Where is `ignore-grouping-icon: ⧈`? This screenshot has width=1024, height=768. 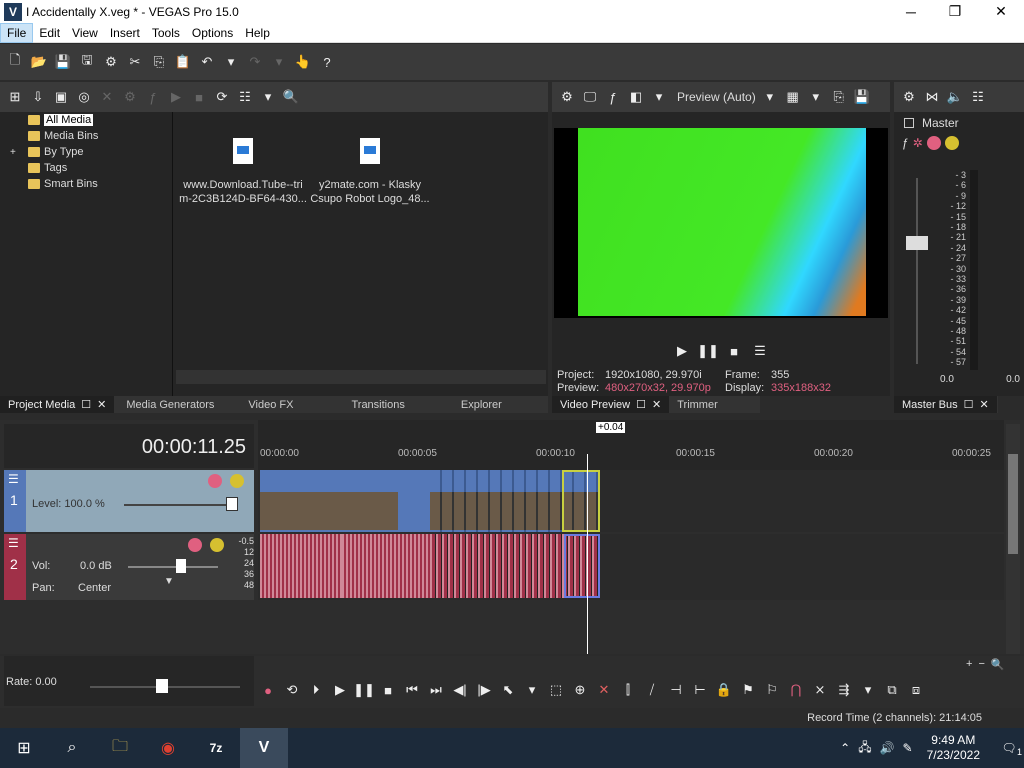
ignore-grouping-icon: ⧈ is located at coordinates (916, 690).